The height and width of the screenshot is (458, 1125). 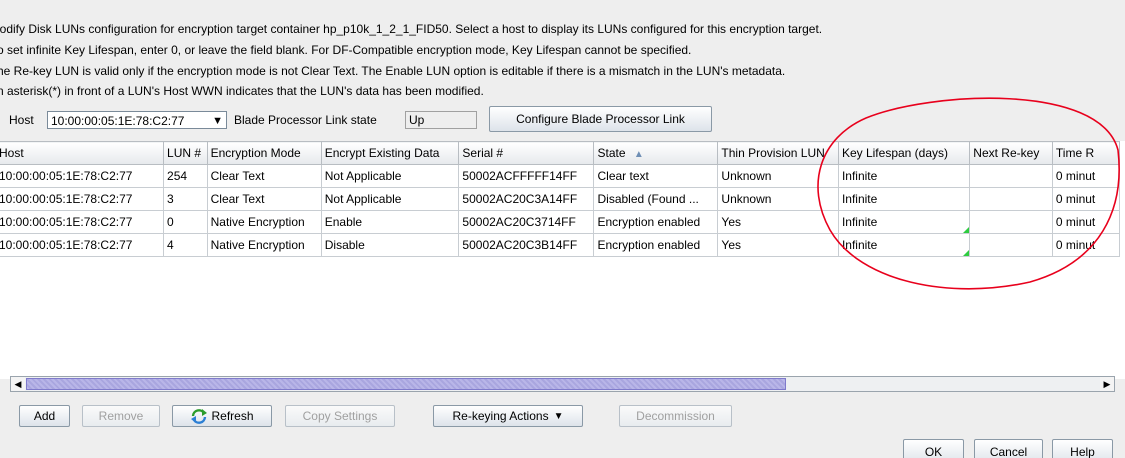 What do you see at coordinates (340, 416) in the screenshot?
I see `copy-settings-button: Copy Settings` at bounding box center [340, 416].